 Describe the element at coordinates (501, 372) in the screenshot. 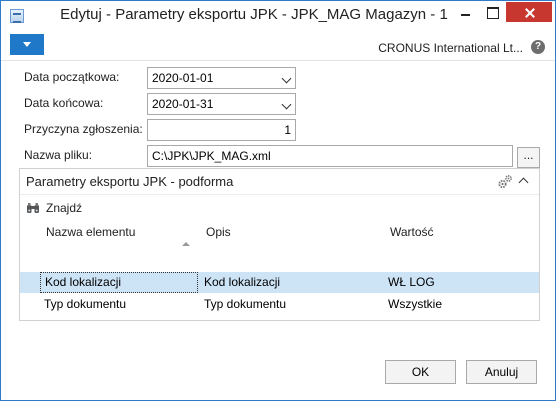

I see `cancel-button: Anuluj` at that location.